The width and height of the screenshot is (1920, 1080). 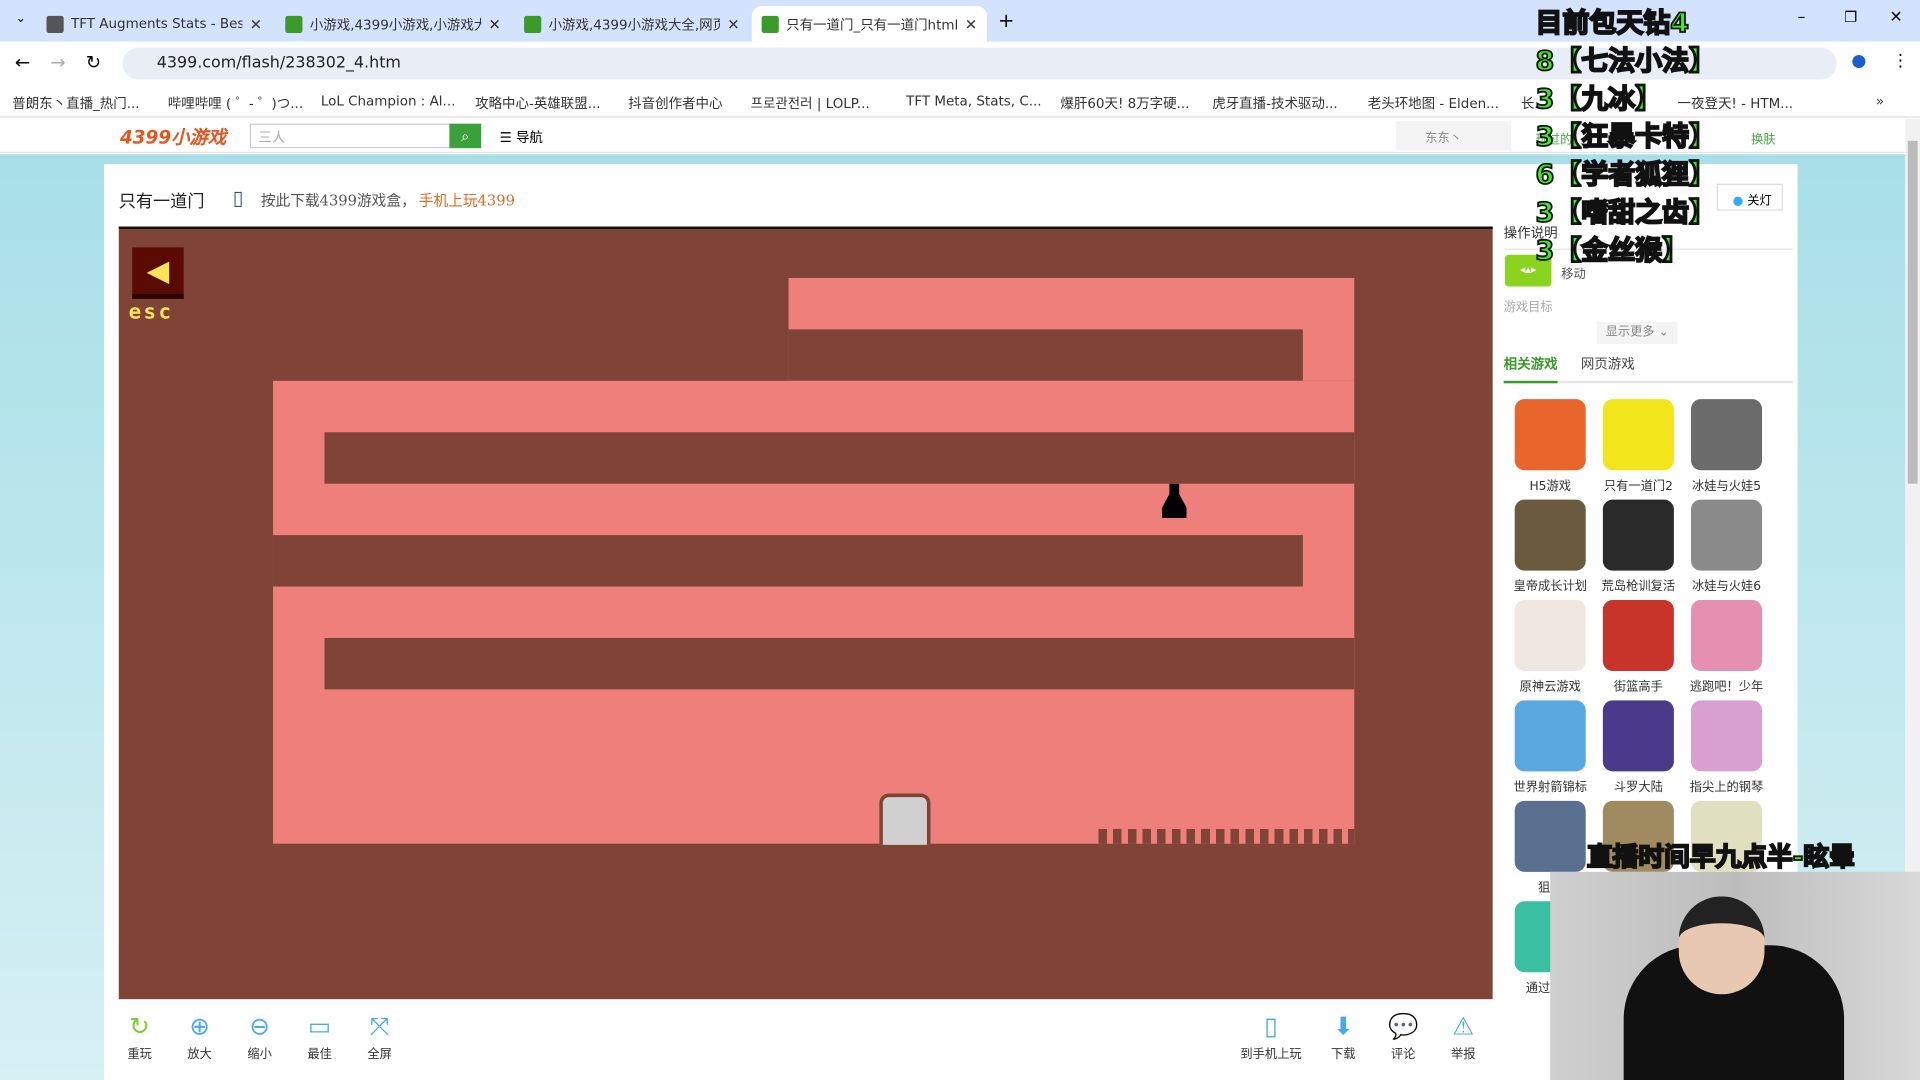 What do you see at coordinates (161, 202) in the screenshot?
I see `game-title: 只有一道门` at bounding box center [161, 202].